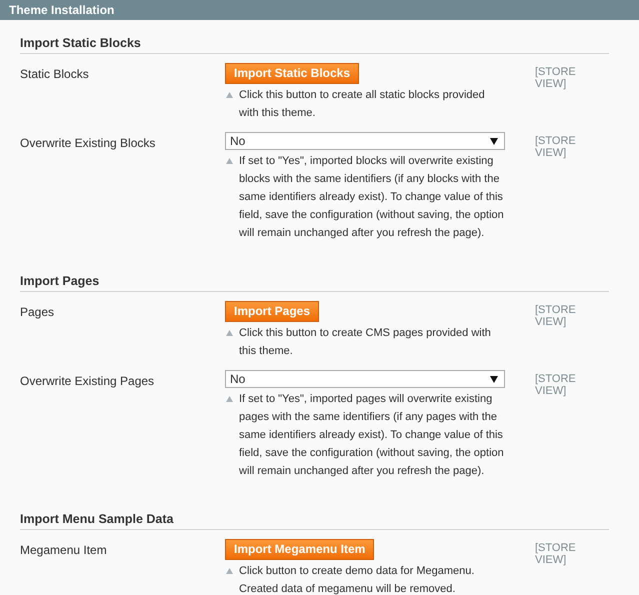 The height and width of the screenshot is (595, 639). What do you see at coordinates (314, 45) in the screenshot?
I see `section-title: Import Static Blocks` at bounding box center [314, 45].